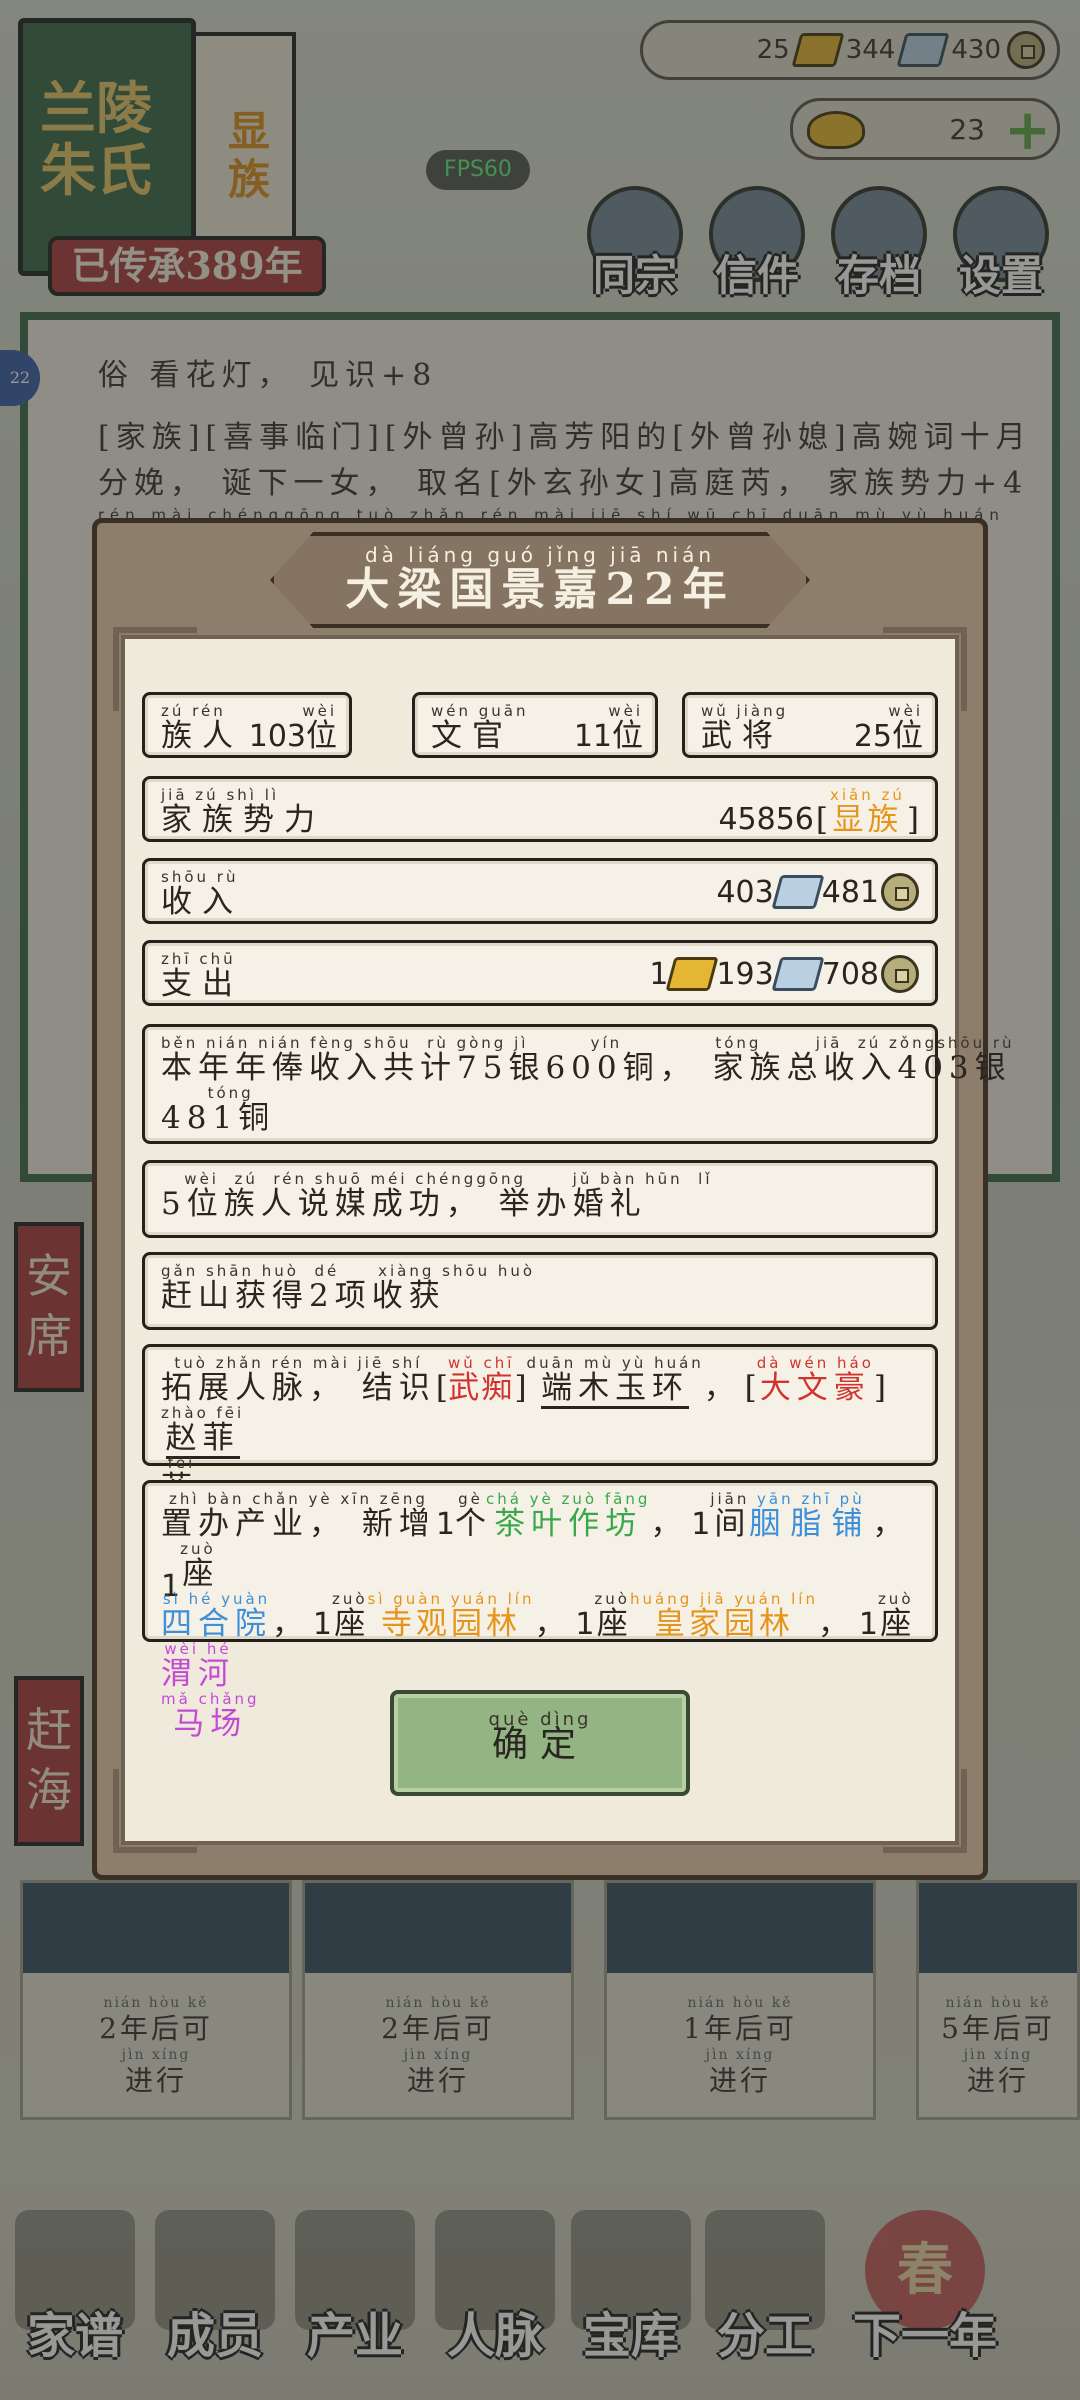 This screenshot has width=1080, height=2400. Describe the element at coordinates (472, 736) in the screenshot. I see `stat-label: 文官` at that location.